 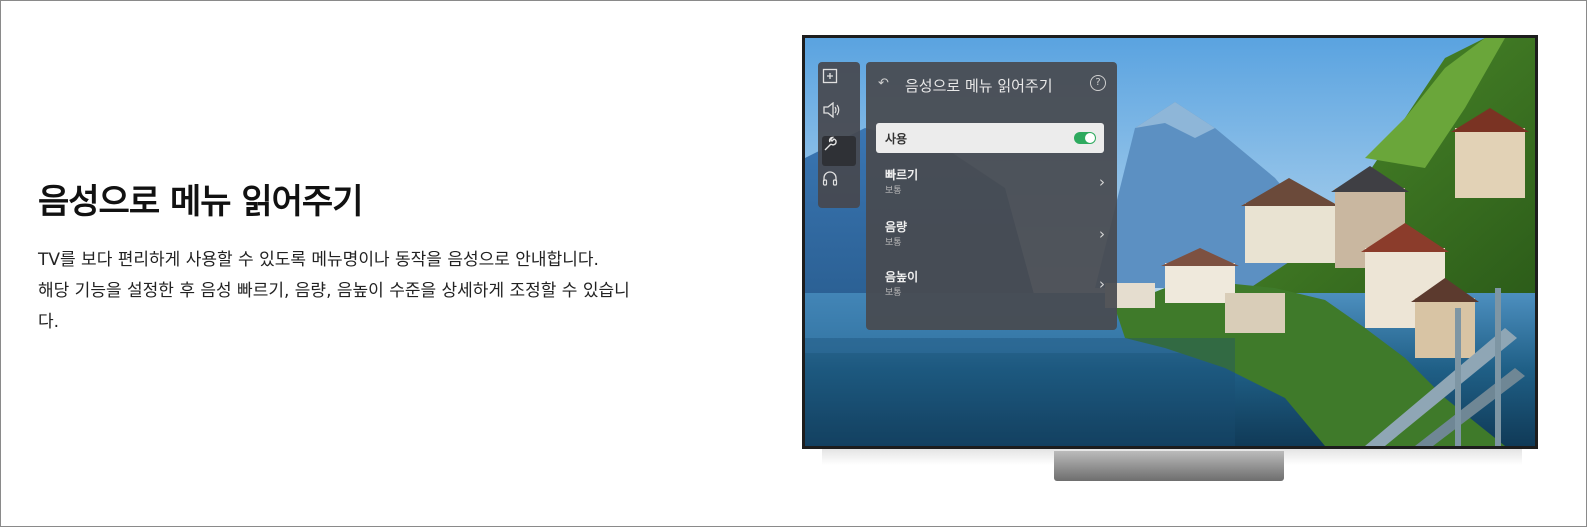 I want to click on menu-header: ↶ 음성으로 메뉴 읽어주기 ?, so click(x=992, y=85).